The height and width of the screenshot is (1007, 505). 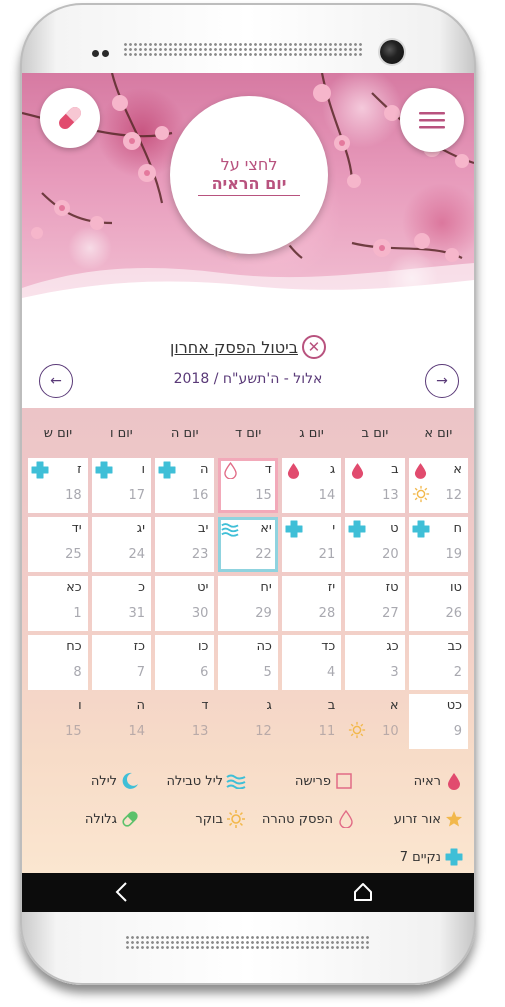 What do you see at coordinates (57, 603) in the screenshot?
I see `calendar-day-cell: כא 1` at bounding box center [57, 603].